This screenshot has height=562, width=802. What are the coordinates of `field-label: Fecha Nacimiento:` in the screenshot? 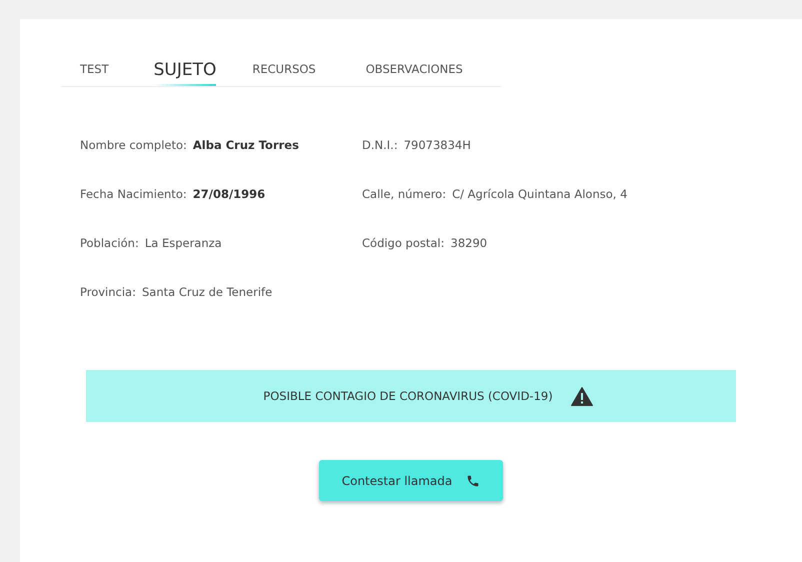 It's located at (133, 194).